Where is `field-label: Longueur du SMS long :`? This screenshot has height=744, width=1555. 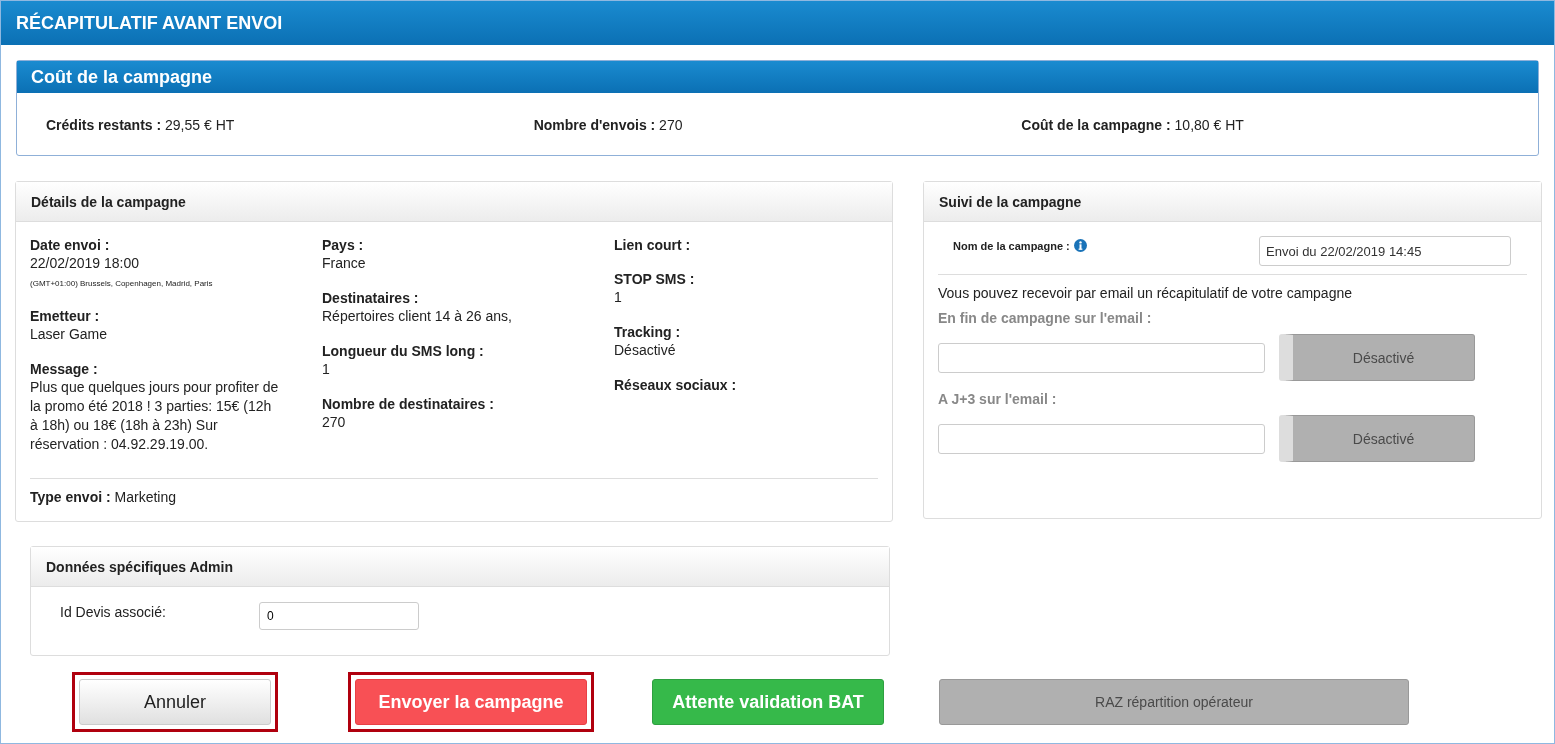 field-label: Longueur du SMS long : is located at coordinates (403, 351).